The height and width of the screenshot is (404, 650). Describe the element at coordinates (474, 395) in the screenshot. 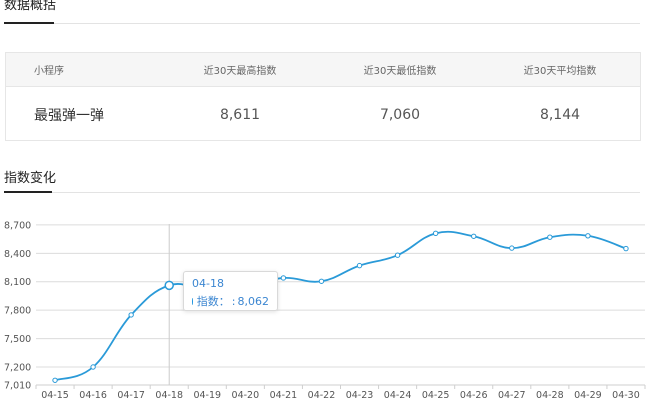

I see `x-tick-label: 04-26` at that location.